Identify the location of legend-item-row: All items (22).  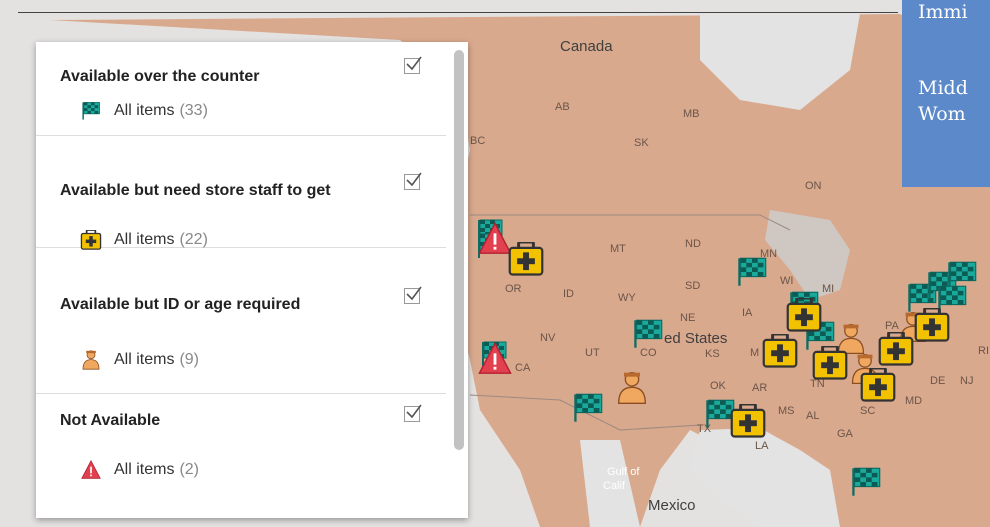
(144, 240).